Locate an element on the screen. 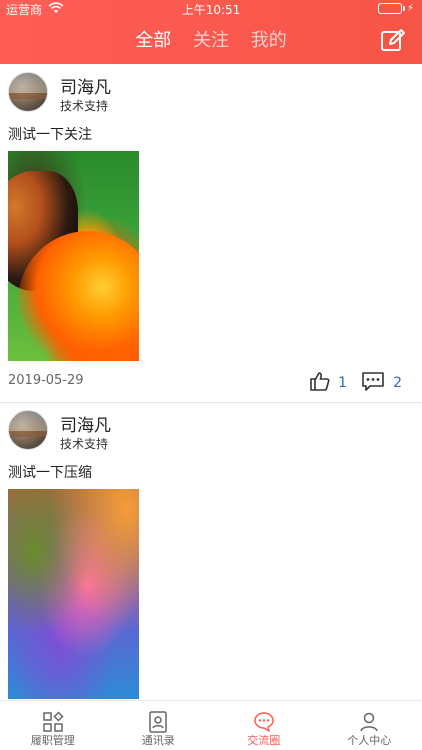 The image size is (422, 750). post-actions: 1 2 is located at coordinates (348, 383).